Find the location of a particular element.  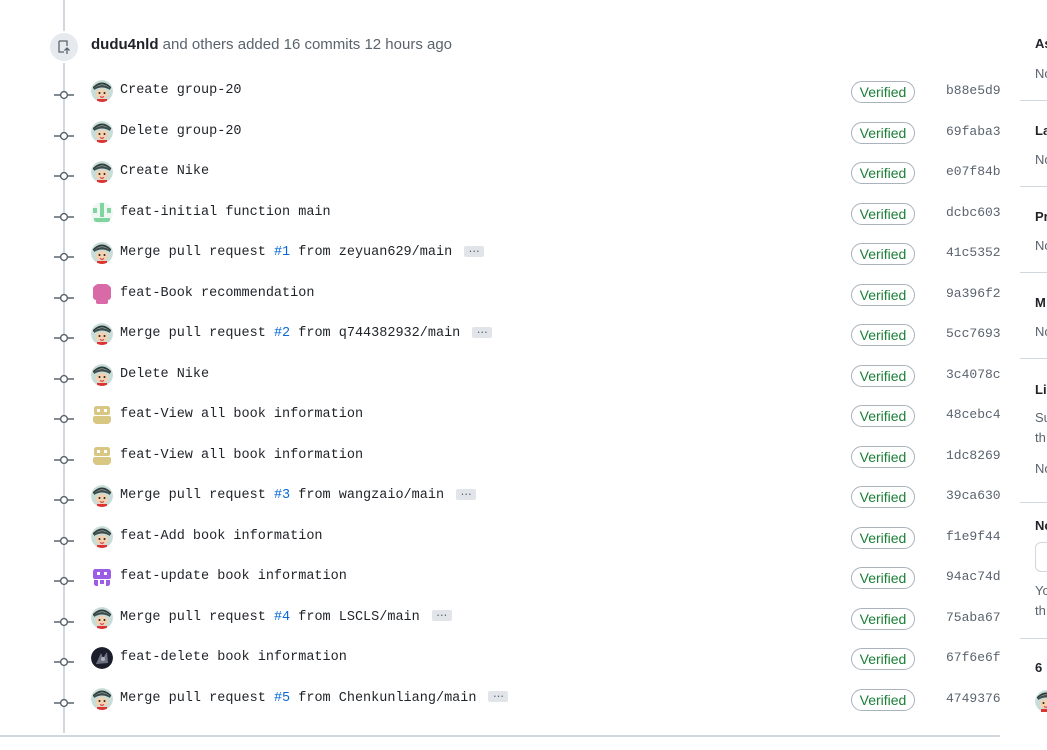

commit-message-link: feat-delete book information is located at coordinates (233, 657).